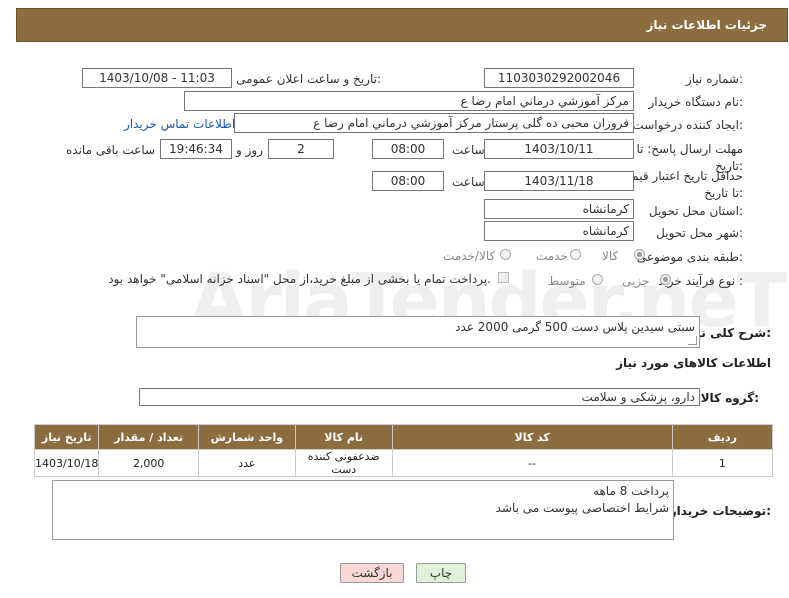 The width and height of the screenshot is (789, 598). I want to click on min-price-time-label: ساعت, so click(468, 182).